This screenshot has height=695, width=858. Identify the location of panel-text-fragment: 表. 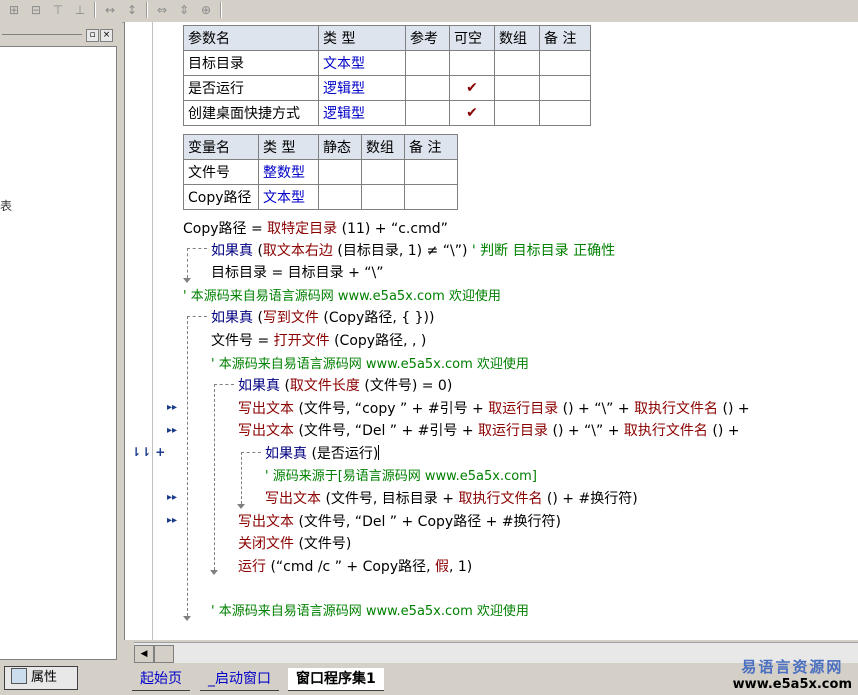
(6, 206).